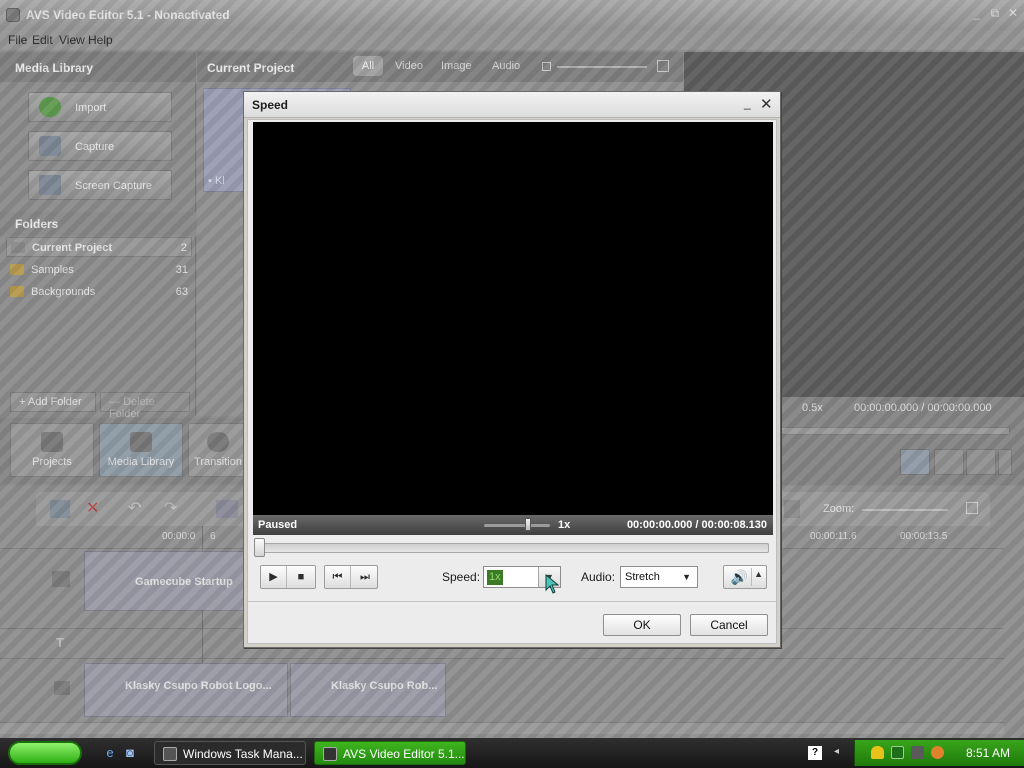  Describe the element at coordinates (836, 751) in the screenshot. I see `expand-tray-icon: ◂` at that location.